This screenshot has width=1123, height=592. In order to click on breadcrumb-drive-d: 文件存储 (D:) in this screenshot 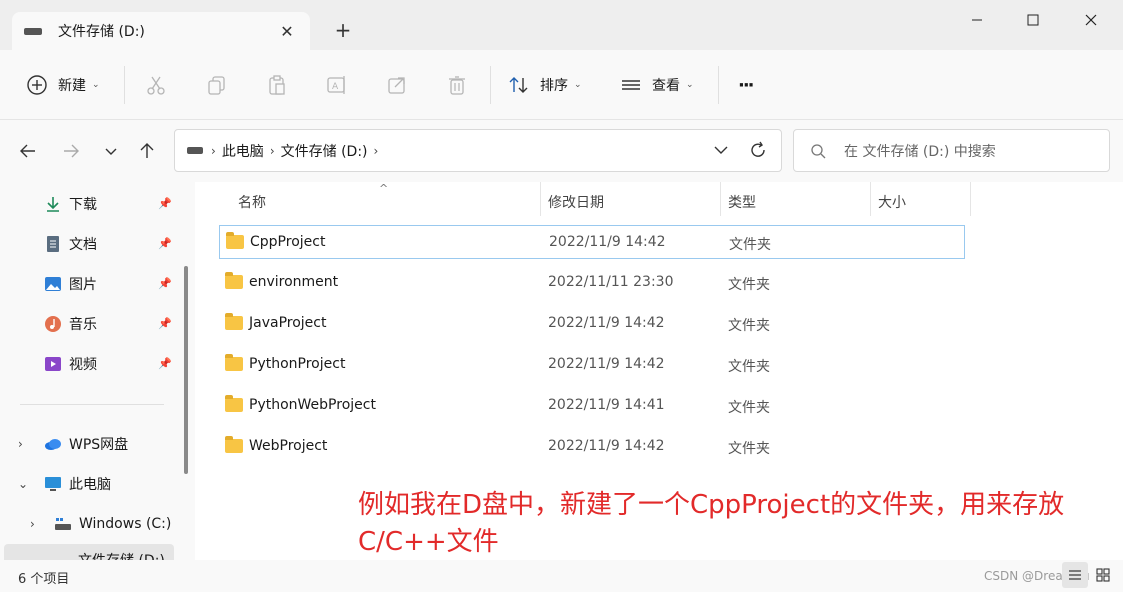, I will do `click(324, 151)`.